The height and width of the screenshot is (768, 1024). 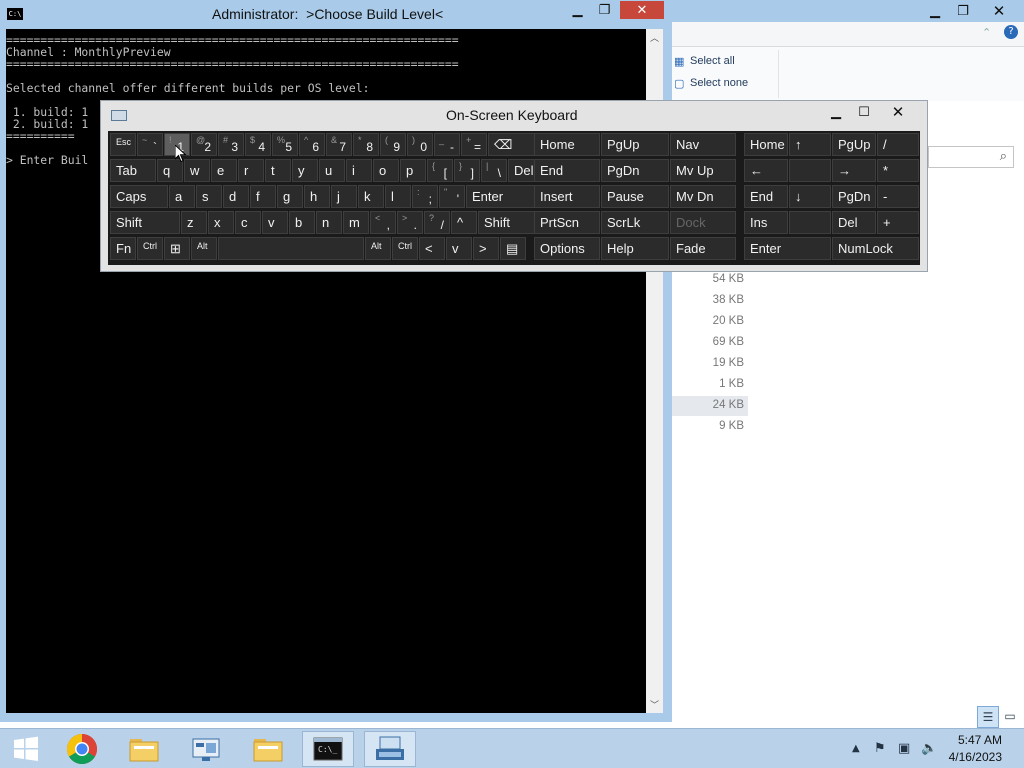 What do you see at coordinates (204, 144) in the screenshot?
I see `key-2: @2` at bounding box center [204, 144].